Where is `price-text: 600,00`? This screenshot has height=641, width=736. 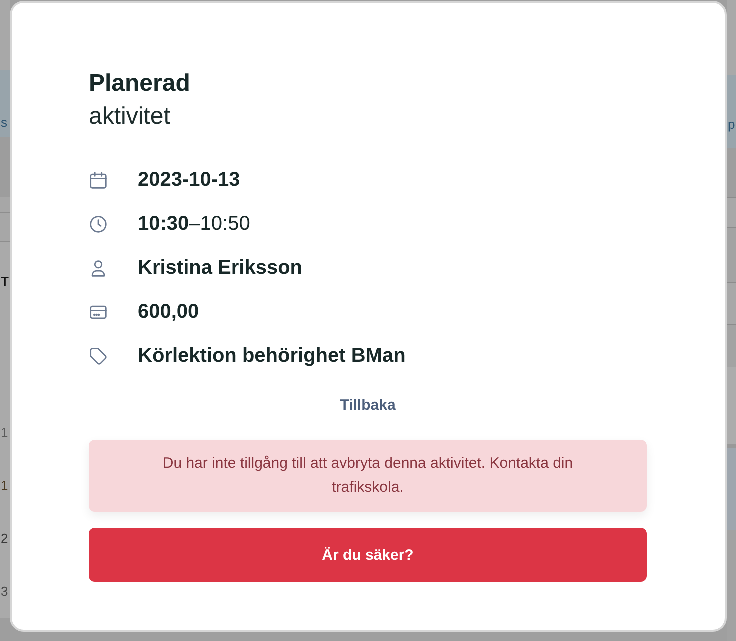 price-text: 600,00 is located at coordinates (169, 312).